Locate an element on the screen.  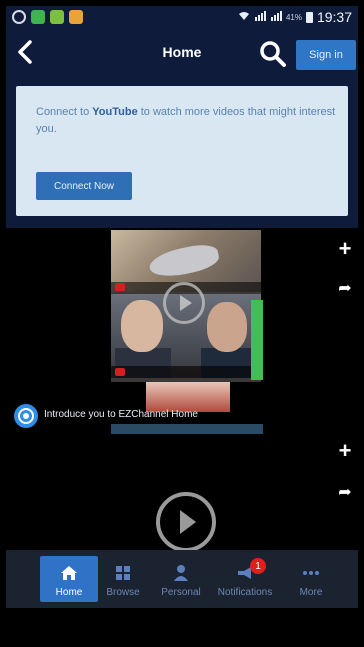
more-icon is located at coordinates (311, 573).